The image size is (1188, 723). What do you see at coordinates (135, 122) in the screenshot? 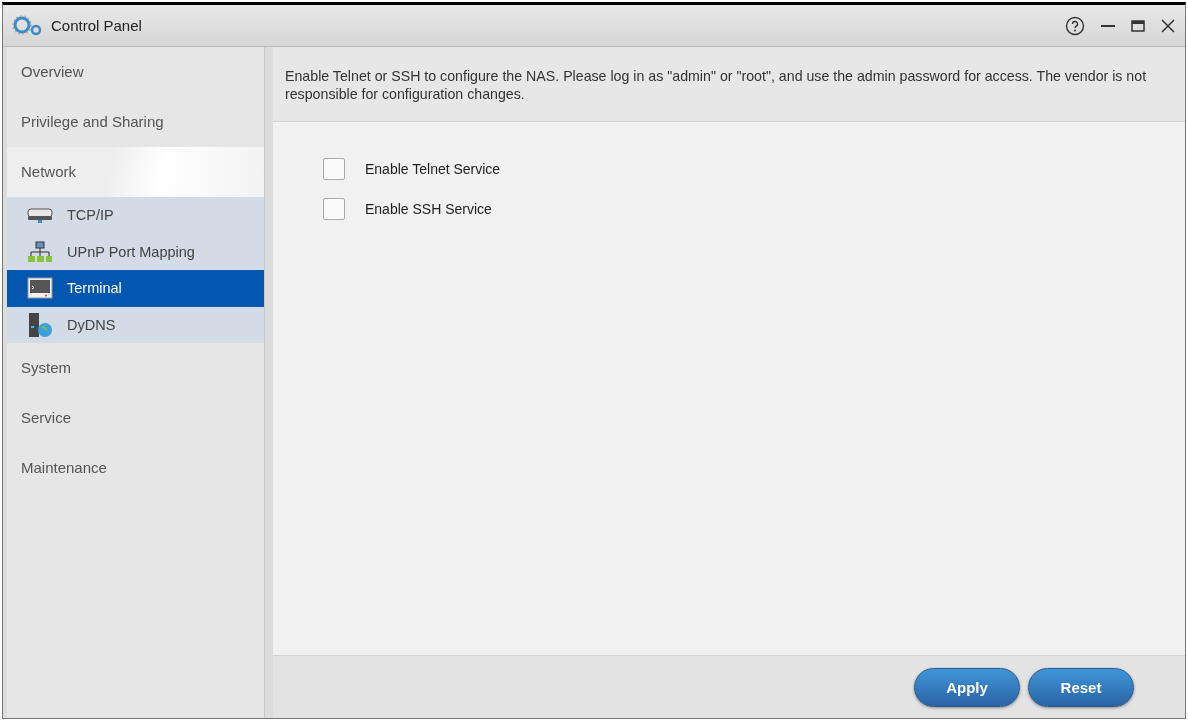
I see `sidebar-item: Privilege and Sharing` at bounding box center [135, 122].